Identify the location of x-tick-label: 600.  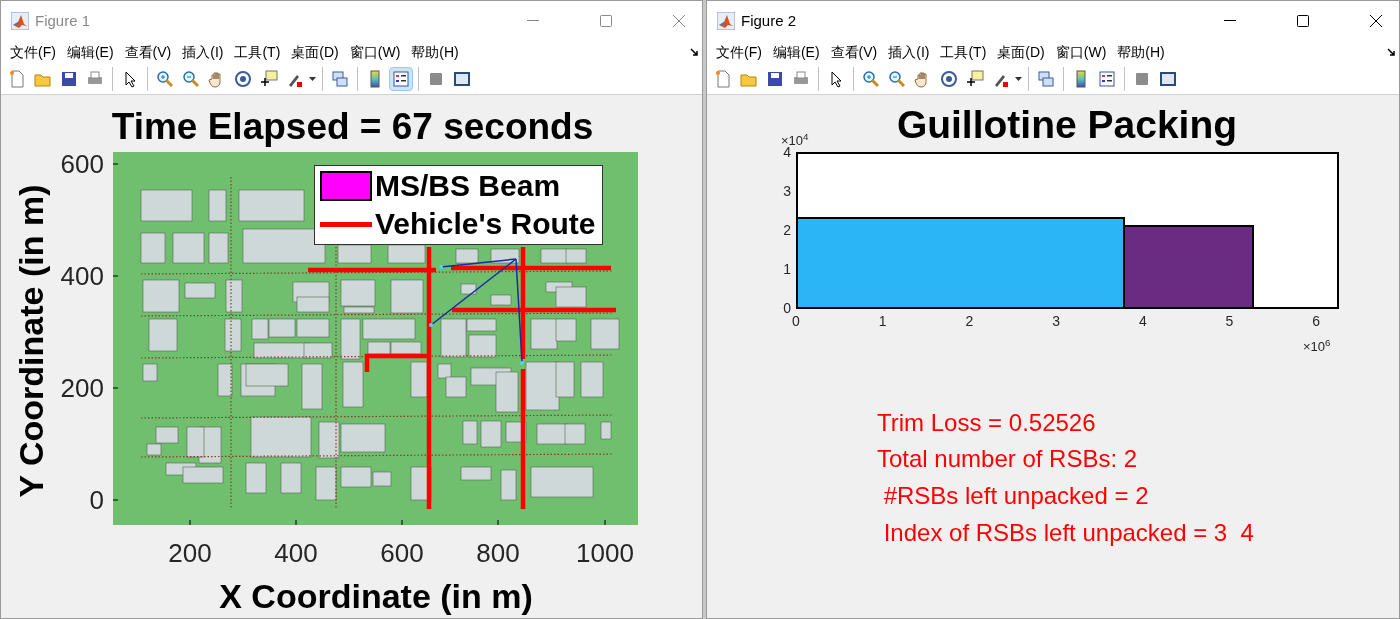
(402, 553).